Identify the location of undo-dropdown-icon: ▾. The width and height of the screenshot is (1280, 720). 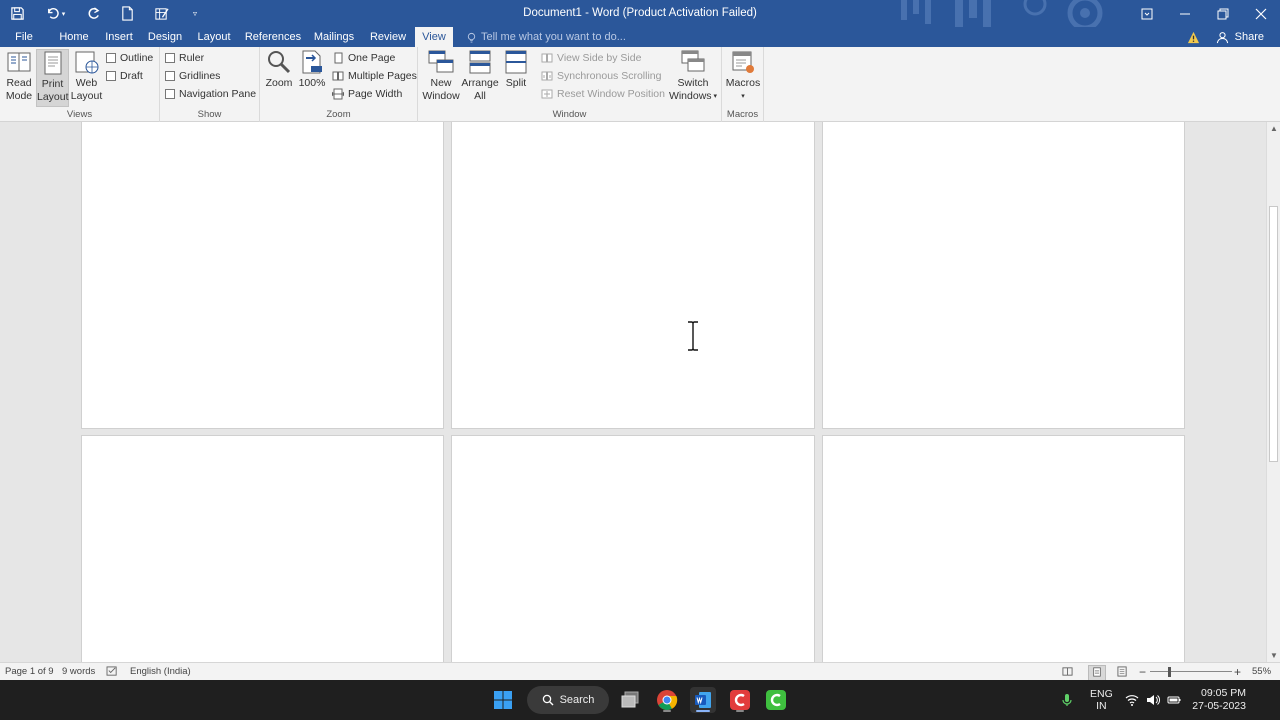
(64, 14).